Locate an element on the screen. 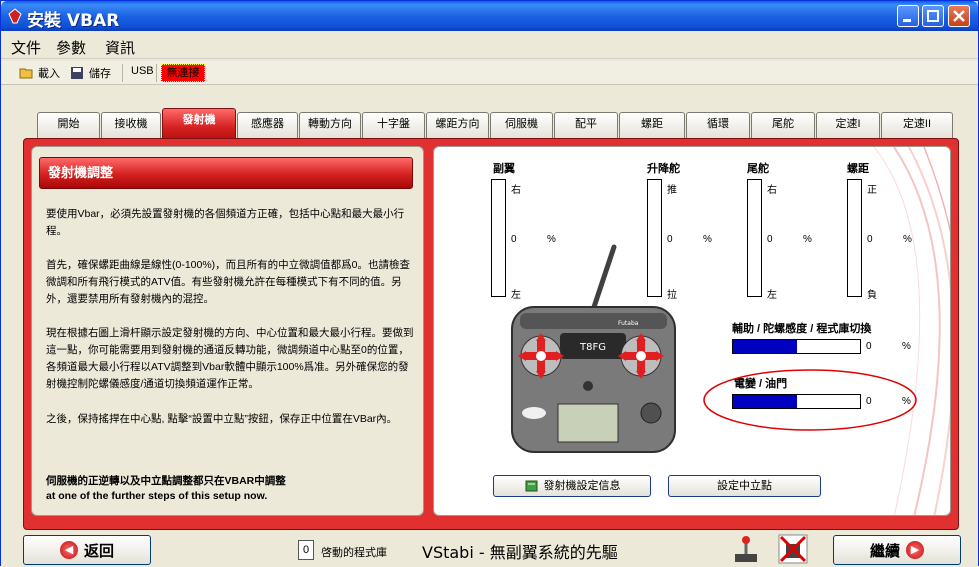 The width and height of the screenshot is (979, 567). servo-note: 伺服機的正逆轉以及中立點調整都只在VBAR中調整 is located at coordinates (166, 481).